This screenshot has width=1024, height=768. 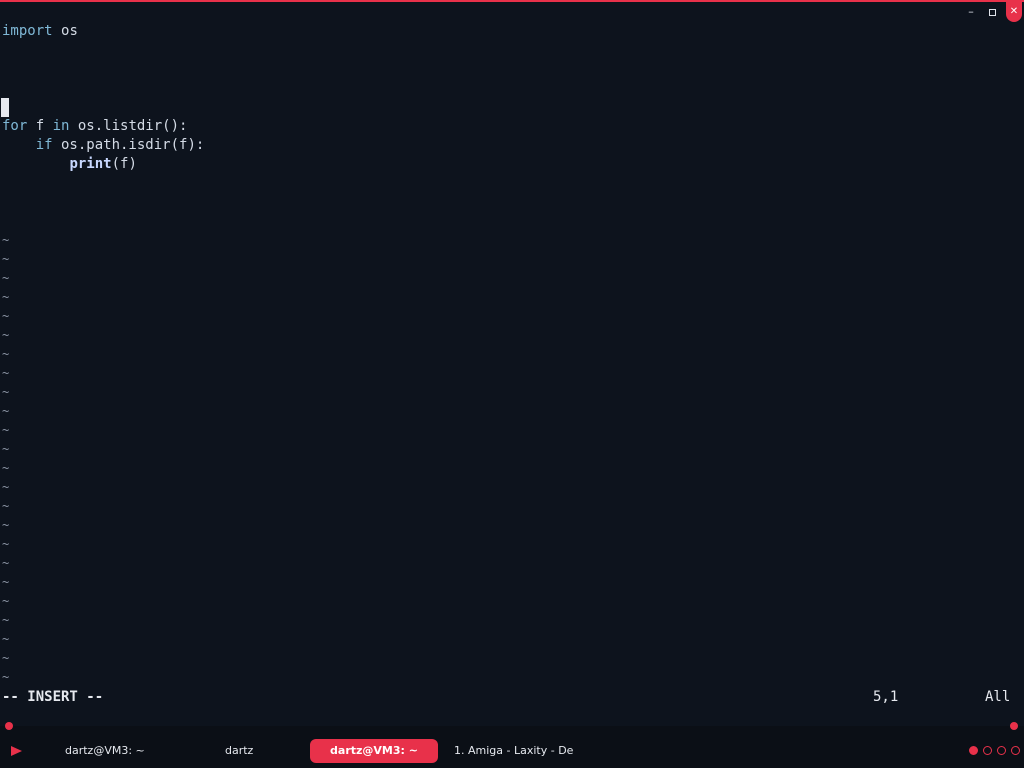 I want to click on code-line-8: print(f), so click(x=103, y=164).